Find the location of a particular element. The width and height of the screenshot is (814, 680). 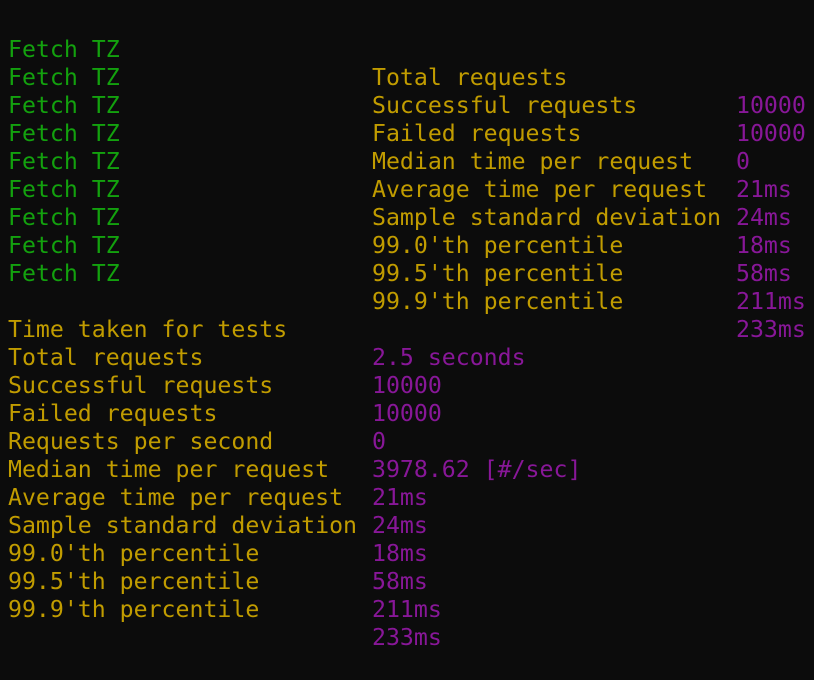

summary-row: Time taken for tests 2.5 seconds is located at coordinates (407, 329).